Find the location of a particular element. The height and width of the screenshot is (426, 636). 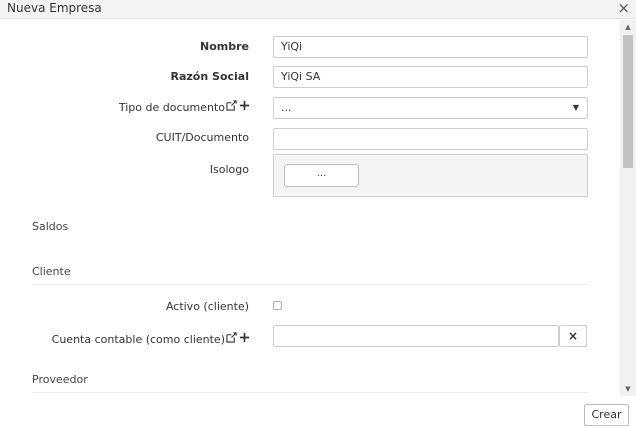

chevron-down-icon: ▼ is located at coordinates (575, 107).